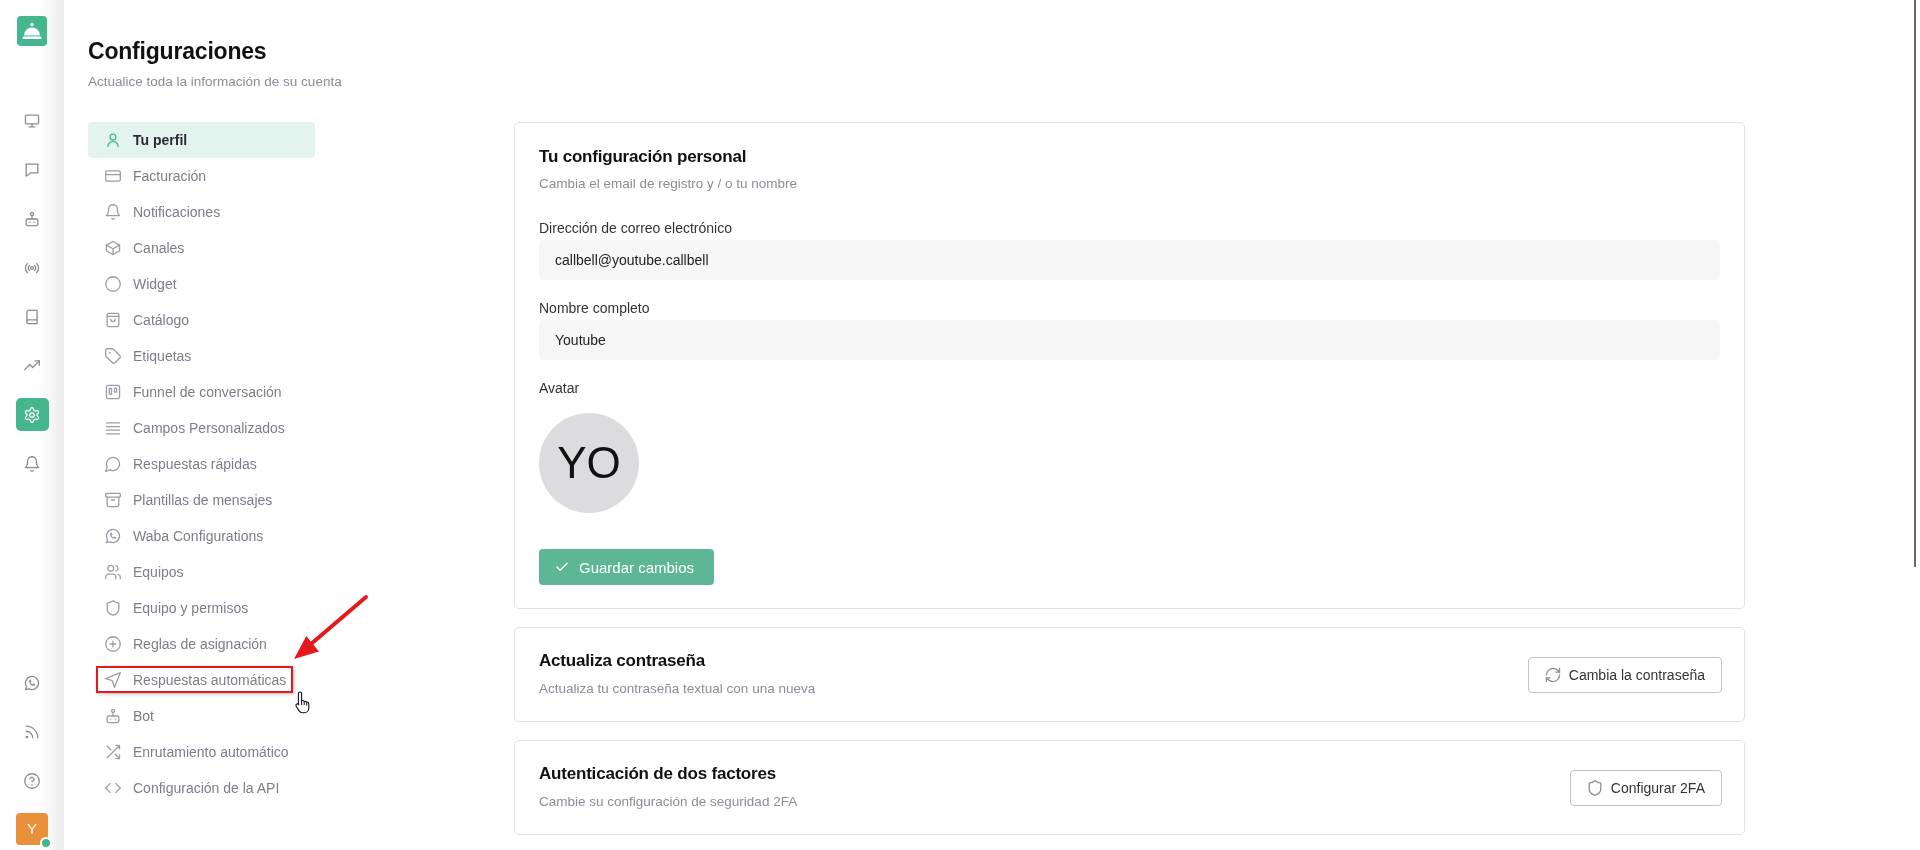  What do you see at coordinates (201, 428) in the screenshot?
I see `settings-nav-item: Campos Personalizados` at bounding box center [201, 428].